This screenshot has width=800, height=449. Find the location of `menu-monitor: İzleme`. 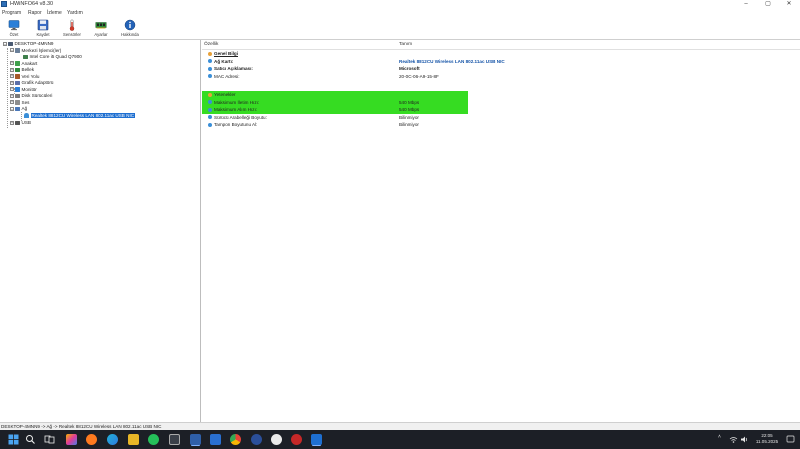

menu-monitor: İzleme is located at coordinates (54, 13).